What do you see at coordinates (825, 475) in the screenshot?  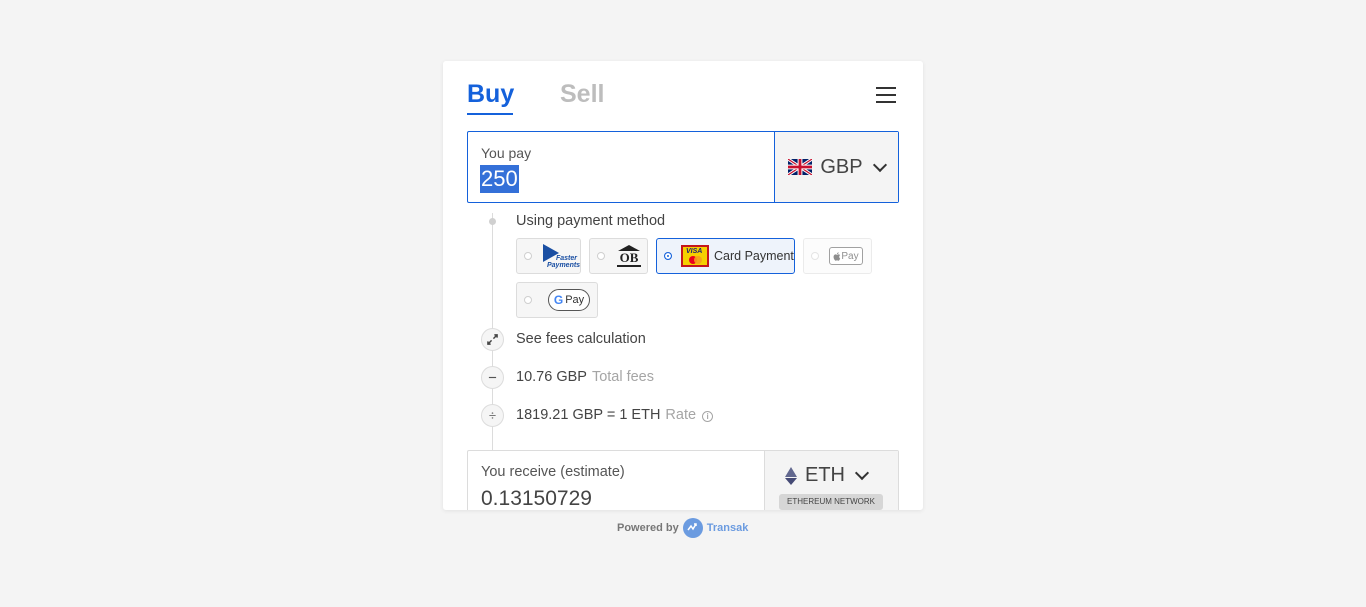 I see `crypto-currency-code: ETH` at bounding box center [825, 475].